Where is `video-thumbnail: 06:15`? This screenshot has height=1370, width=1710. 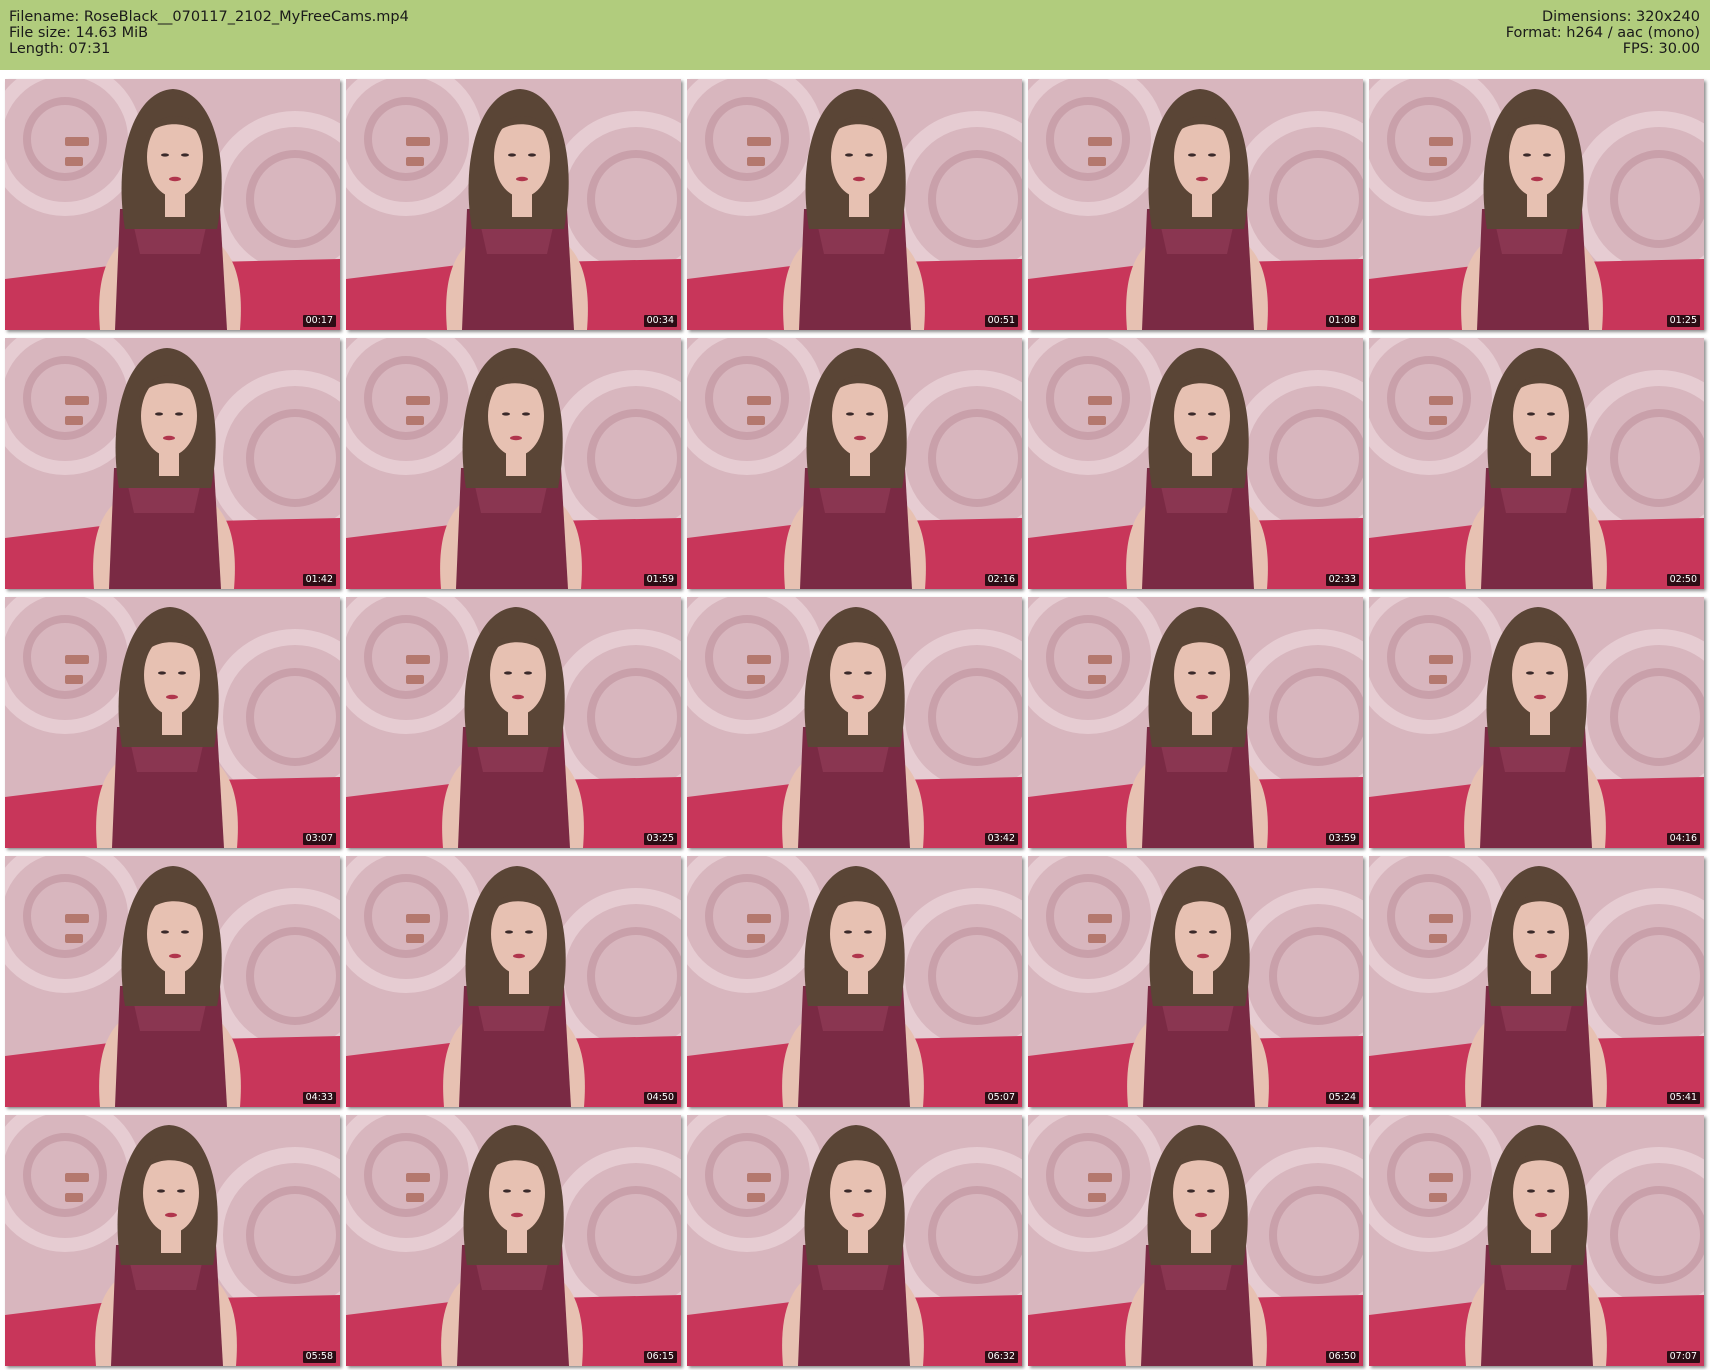
video-thumbnail: 06:15 is located at coordinates (513, 1240).